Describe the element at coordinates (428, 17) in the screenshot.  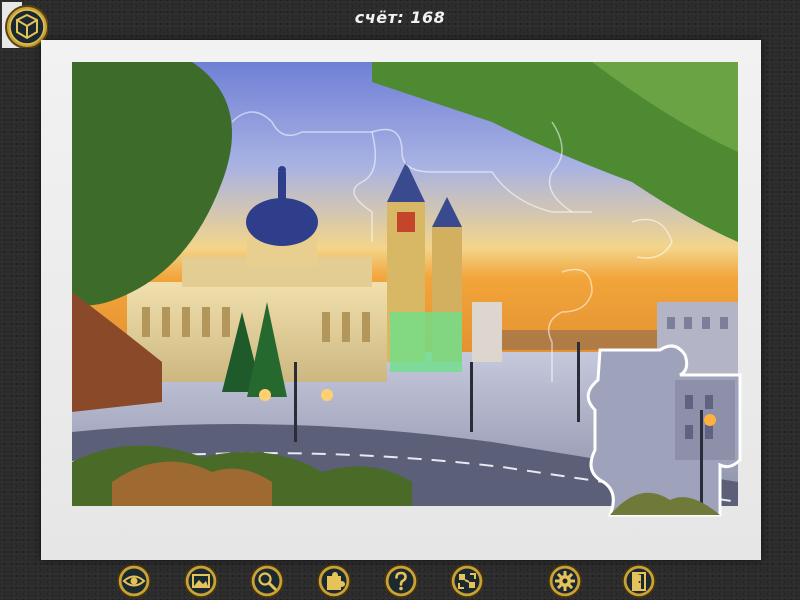
I see `score-value: 168` at that location.